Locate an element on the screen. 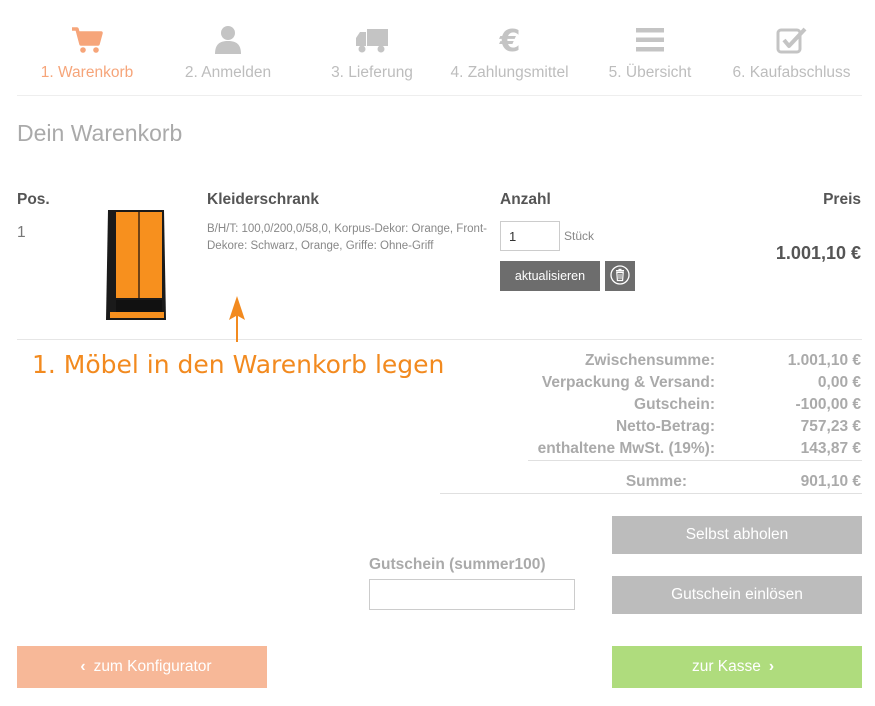 The width and height of the screenshot is (875, 706). checkout-steps: 1. Warenkorb 2. Anmelden 3. Lieferung € is located at coordinates (439, 48).